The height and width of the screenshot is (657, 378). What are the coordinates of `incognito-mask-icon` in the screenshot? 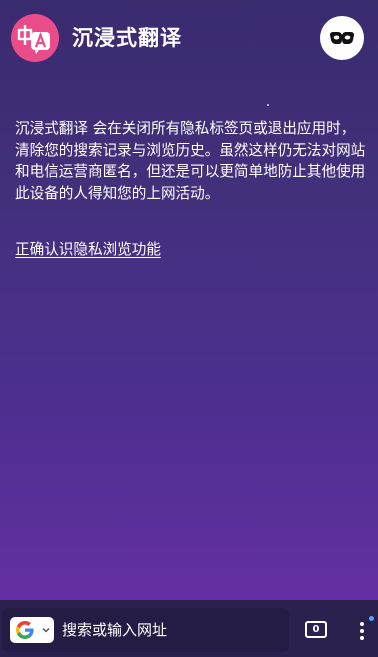 It's located at (342, 38).